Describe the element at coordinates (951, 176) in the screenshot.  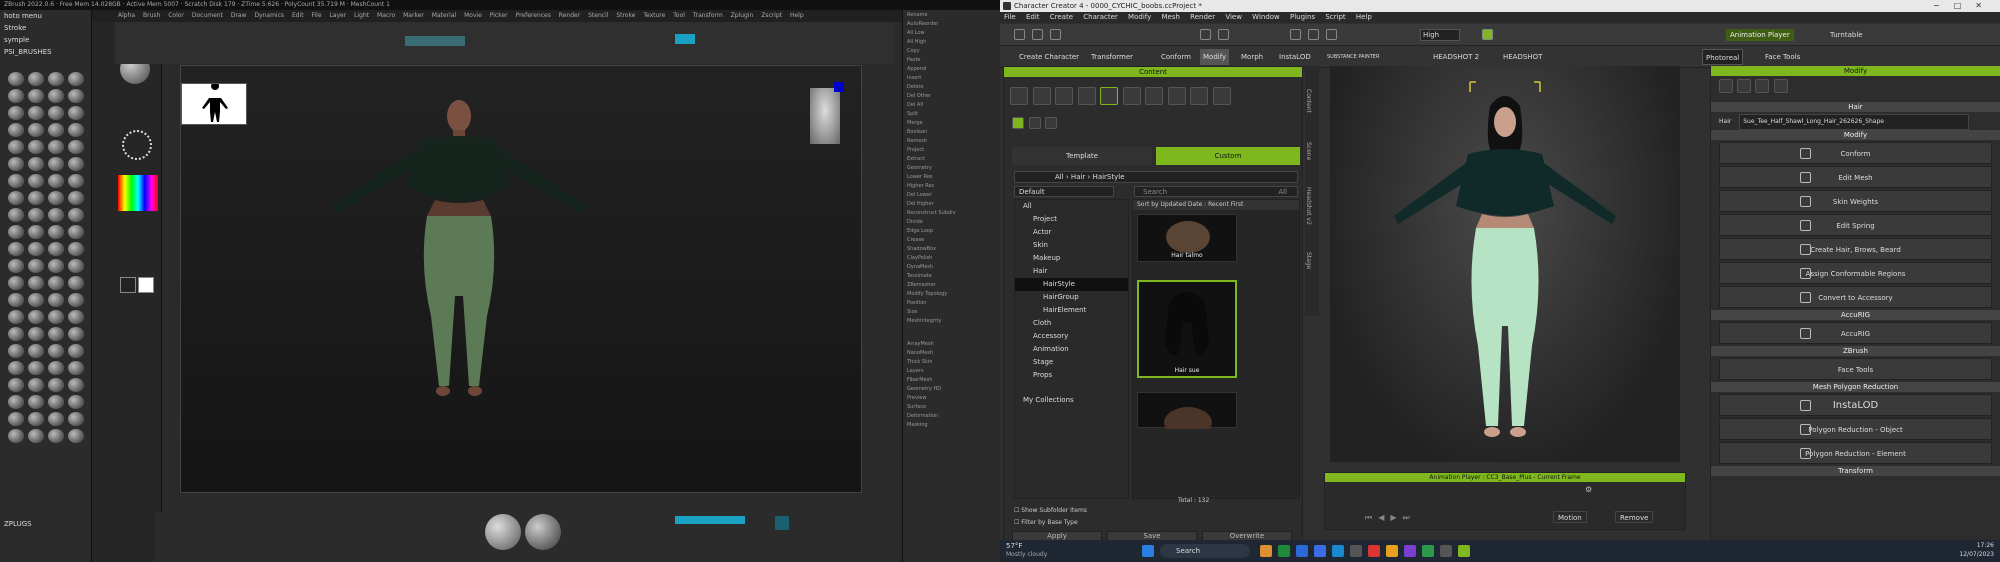
I see `zb-tray-item: Lower Res` at that location.